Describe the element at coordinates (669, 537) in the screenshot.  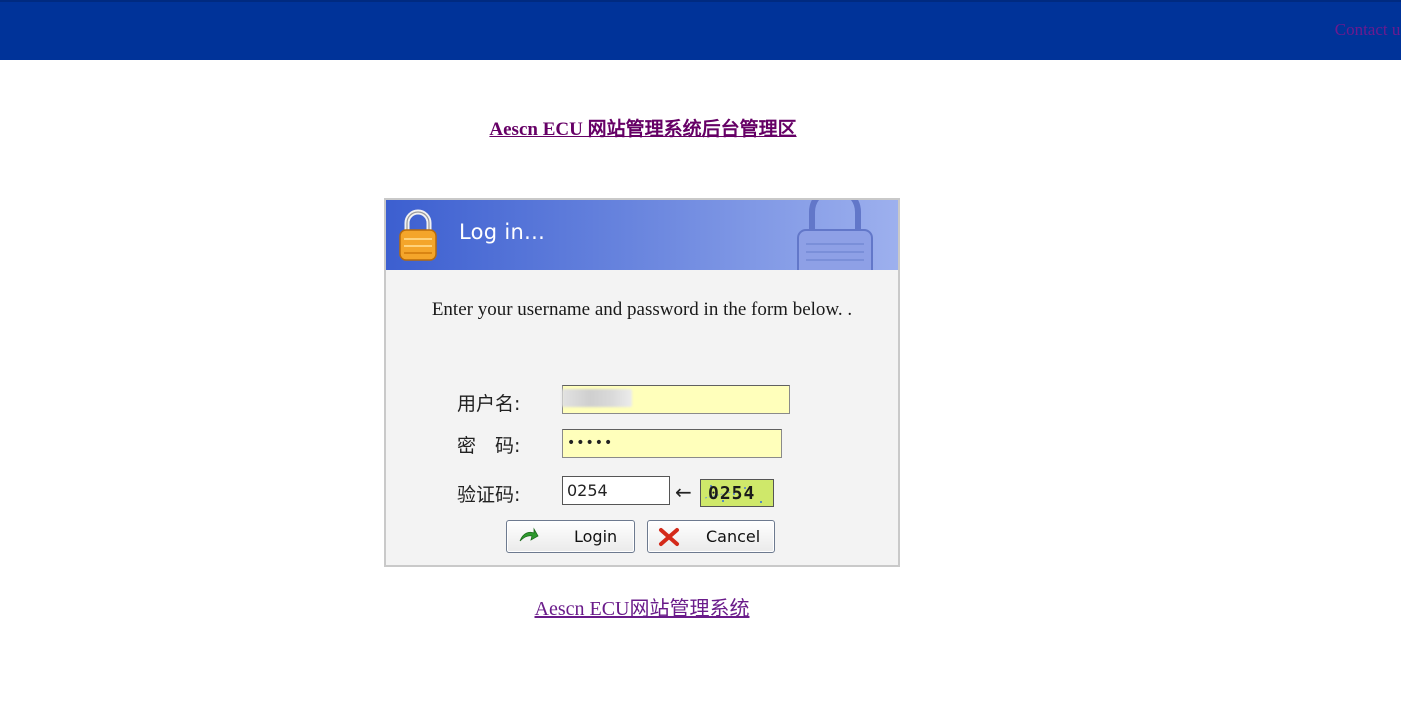
I see `red-x-icon` at that location.